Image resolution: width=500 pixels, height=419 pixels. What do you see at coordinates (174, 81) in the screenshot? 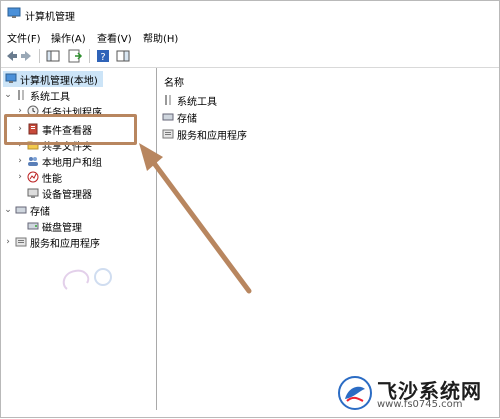
I see `column-header-name: 名称` at bounding box center [174, 81].